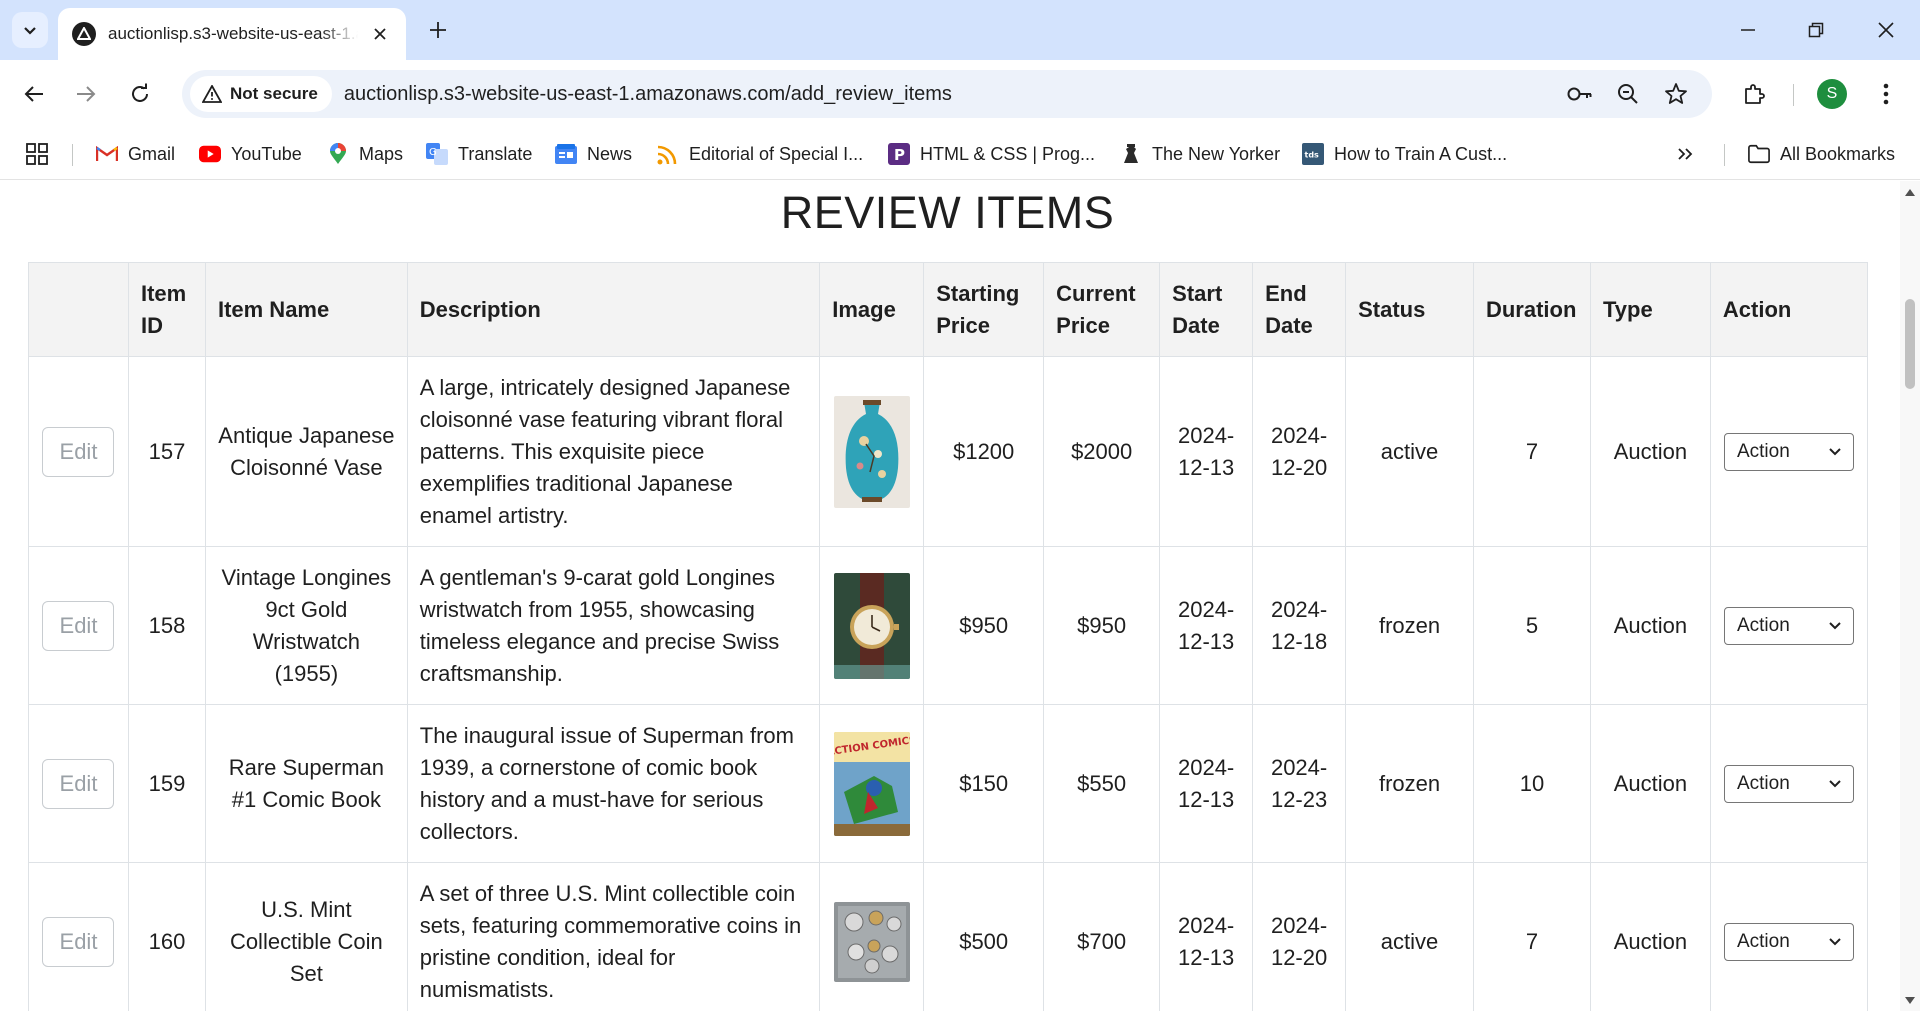 This screenshot has width=1920, height=1011. Describe the element at coordinates (166, 309) in the screenshot. I see `column-header: Item ID` at that location.